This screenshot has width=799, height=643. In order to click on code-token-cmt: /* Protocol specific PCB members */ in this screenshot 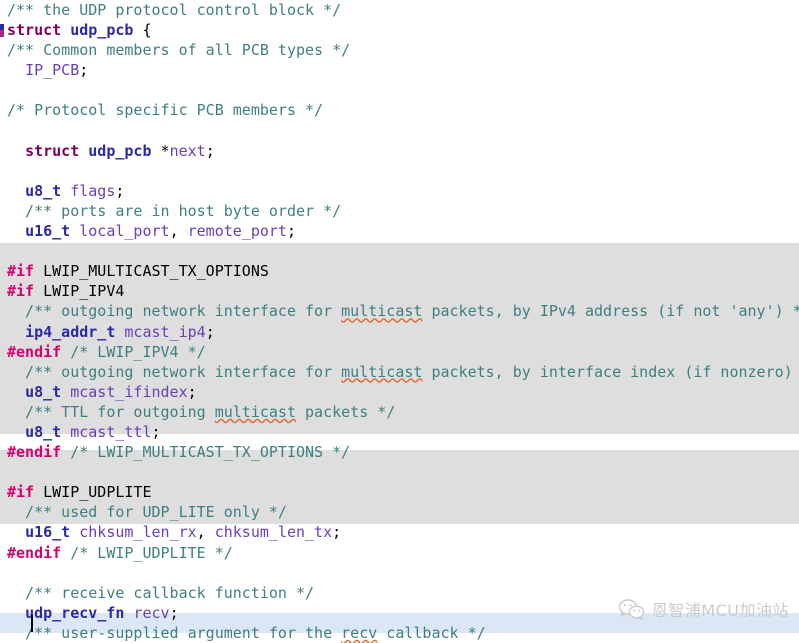, I will do `click(165, 110)`.